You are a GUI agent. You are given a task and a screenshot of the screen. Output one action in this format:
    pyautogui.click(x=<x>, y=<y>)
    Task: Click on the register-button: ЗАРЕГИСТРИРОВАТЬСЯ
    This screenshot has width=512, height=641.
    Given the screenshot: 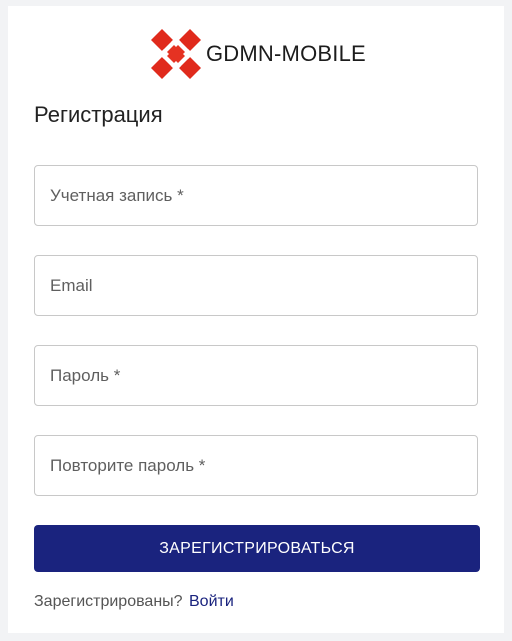 What is the action you would take?
    pyautogui.click(x=257, y=548)
    